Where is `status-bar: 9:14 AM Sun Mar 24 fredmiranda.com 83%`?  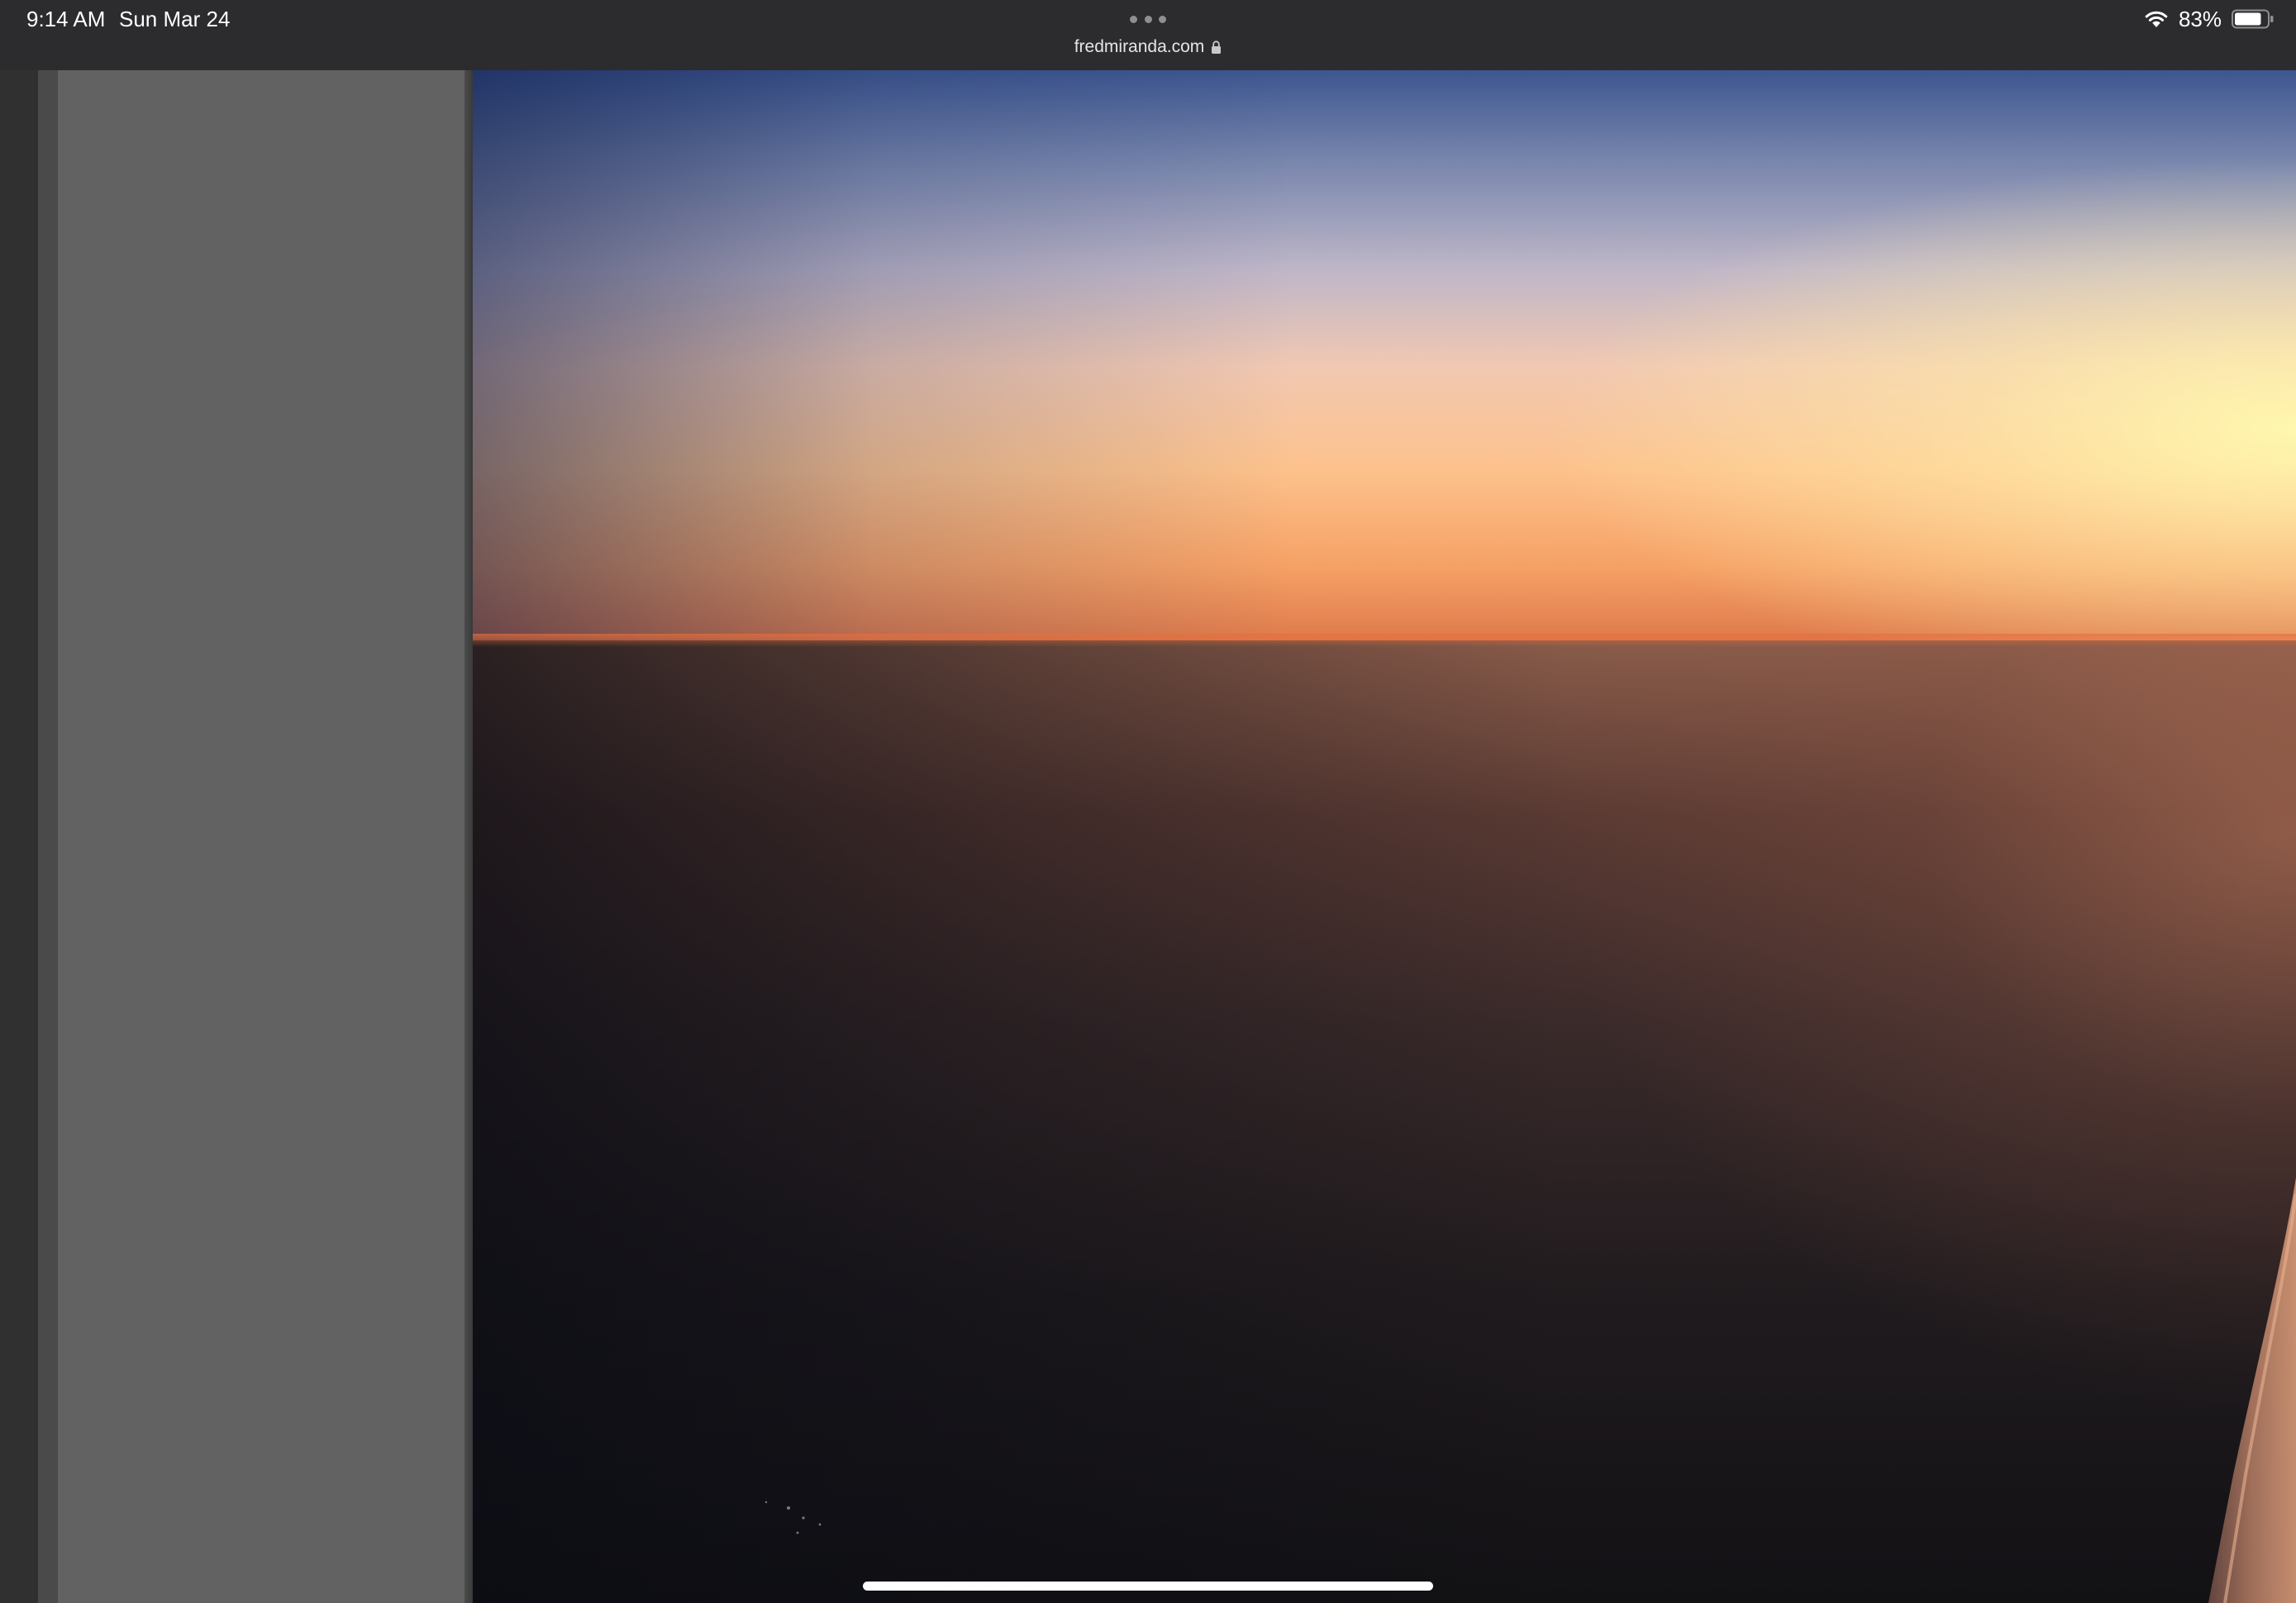
status-bar: 9:14 AM Sun Mar 24 fredmiranda.com 83% is located at coordinates (1148, 35).